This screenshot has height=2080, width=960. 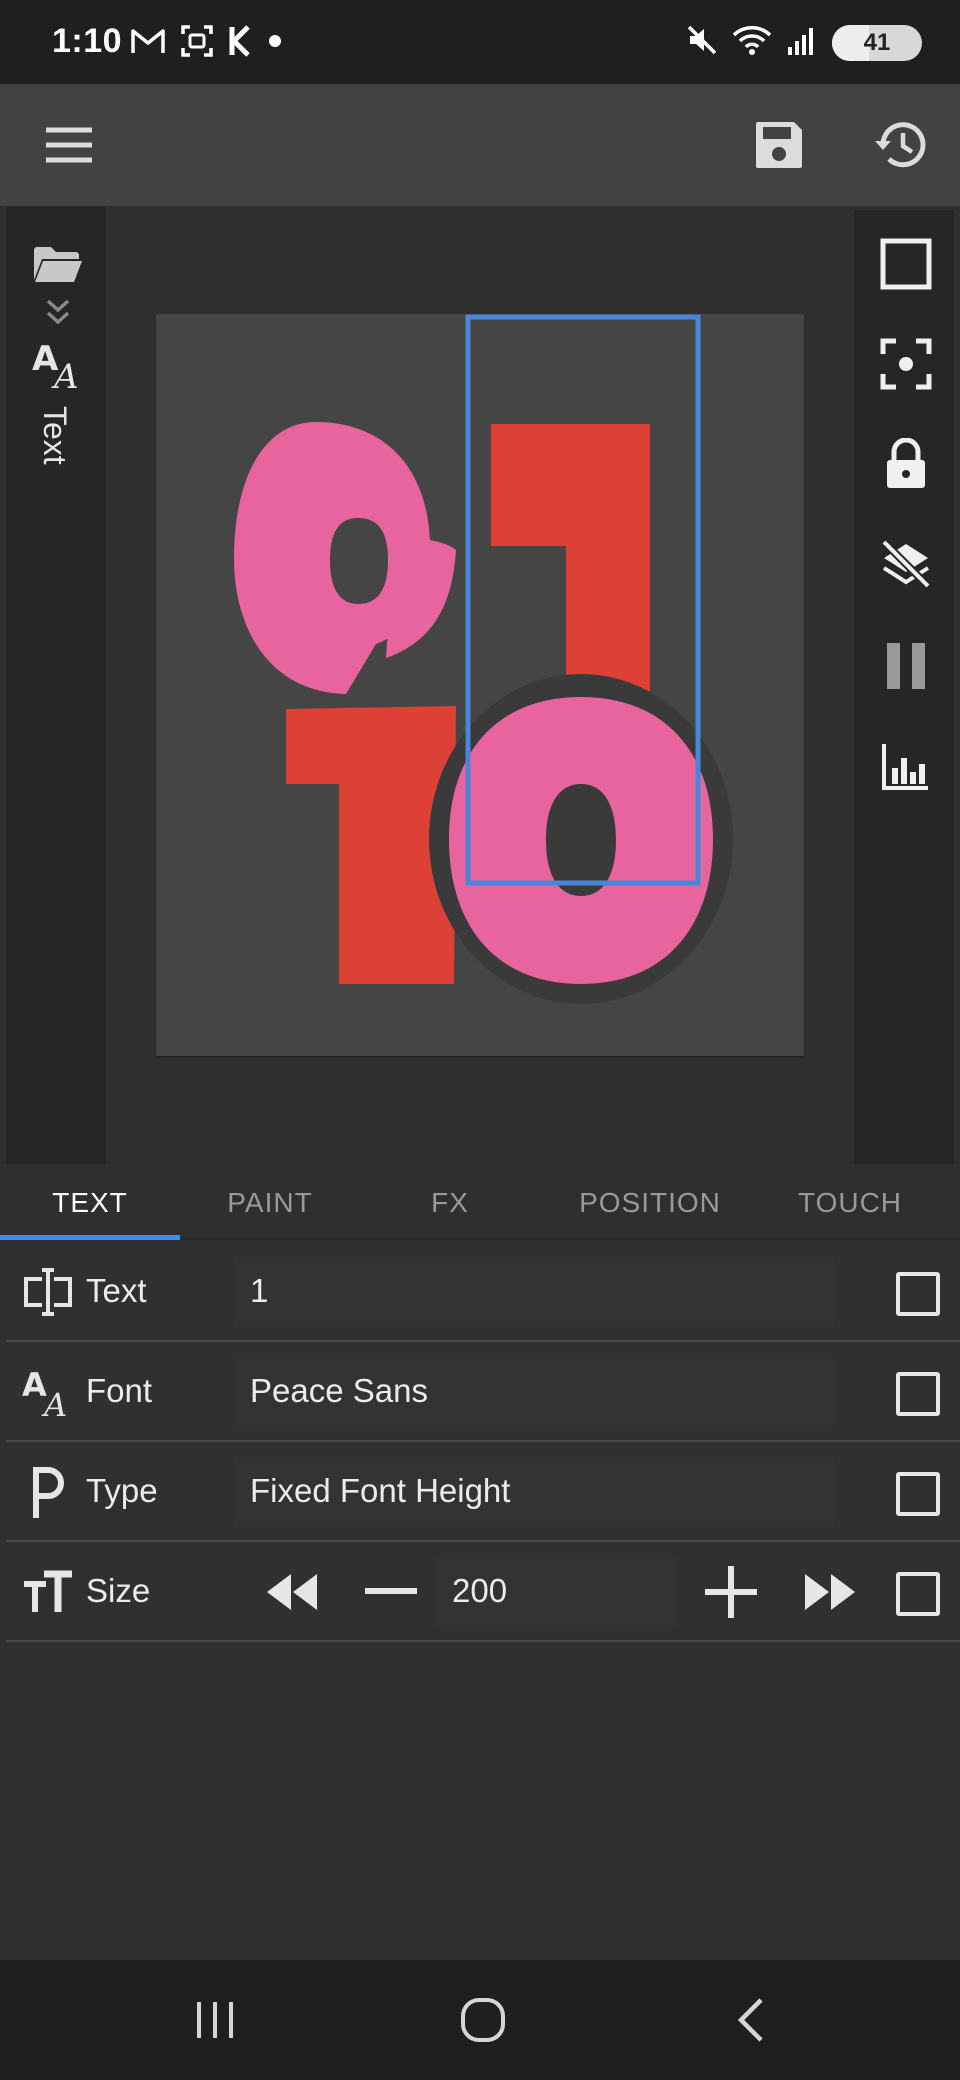 I want to click on status-notification-icons, so click(x=206, y=43).